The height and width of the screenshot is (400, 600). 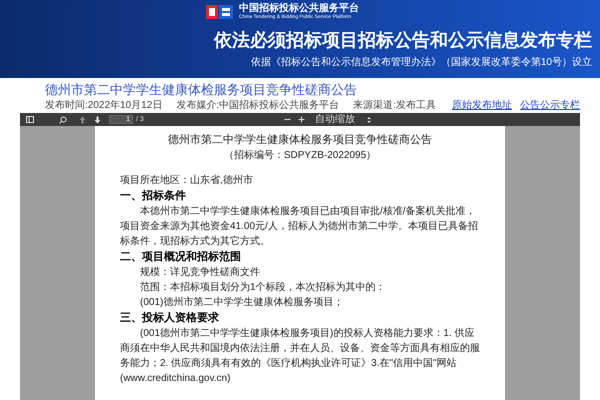 What do you see at coordinates (300, 356) in the screenshot?
I see `paragraph: (001德州市第二中学学生健康体检服务项目)的投标人资格能力要求：1. 供应商须在中华人民共和国境内依法注册，并在人员、设备、资金等方面具有相应的服务能力；2. 供应商须具有有效的《医疗机构执业许可证》3.在"信用中国"网站(www.creditchina.gov.cn)` at bounding box center [300, 356].